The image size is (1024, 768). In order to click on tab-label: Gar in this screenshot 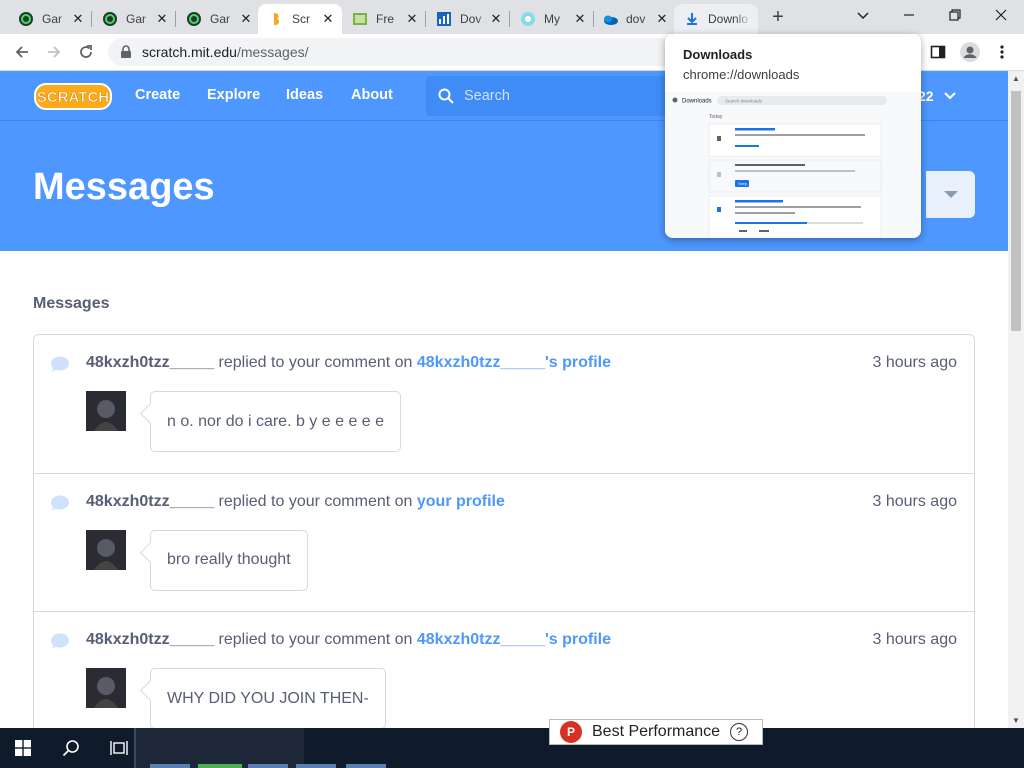, I will do `click(52, 19)`.